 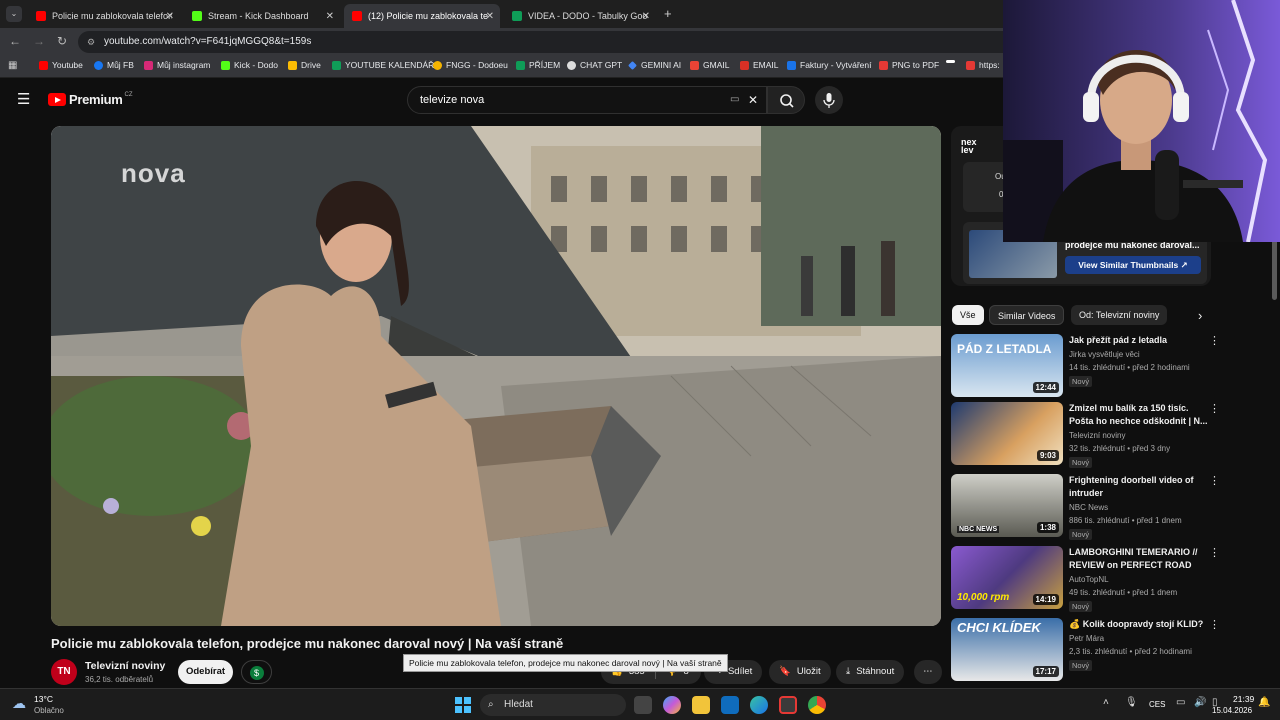 What do you see at coordinates (1200, 315) in the screenshot?
I see `chips-next-icon: ›` at bounding box center [1200, 315].